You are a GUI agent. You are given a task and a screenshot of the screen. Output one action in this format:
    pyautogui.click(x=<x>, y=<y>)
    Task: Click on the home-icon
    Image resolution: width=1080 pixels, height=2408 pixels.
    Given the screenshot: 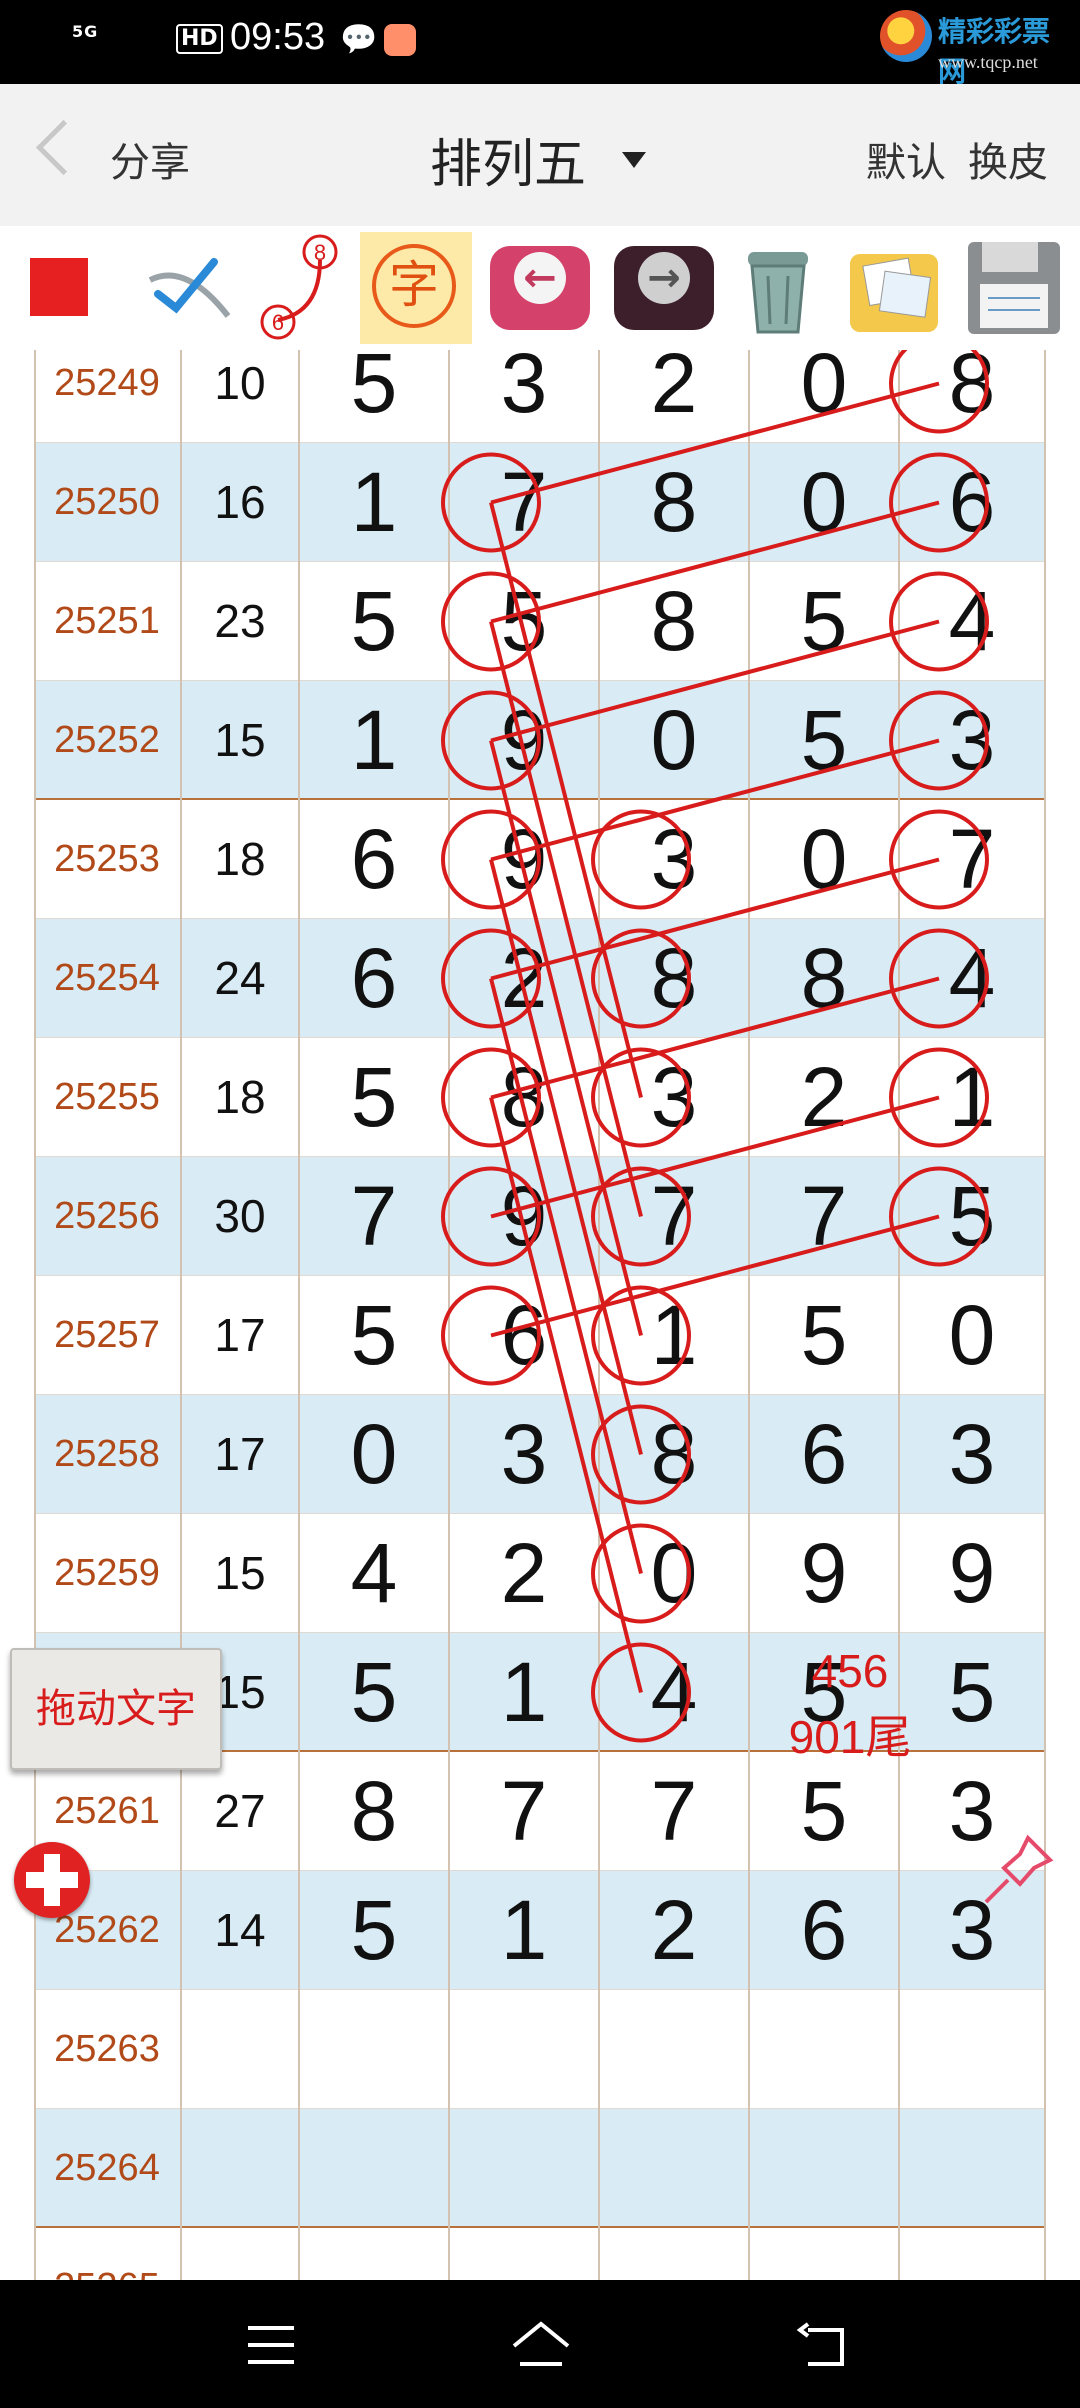 What is the action you would take?
    pyautogui.click(x=541, y=2345)
    